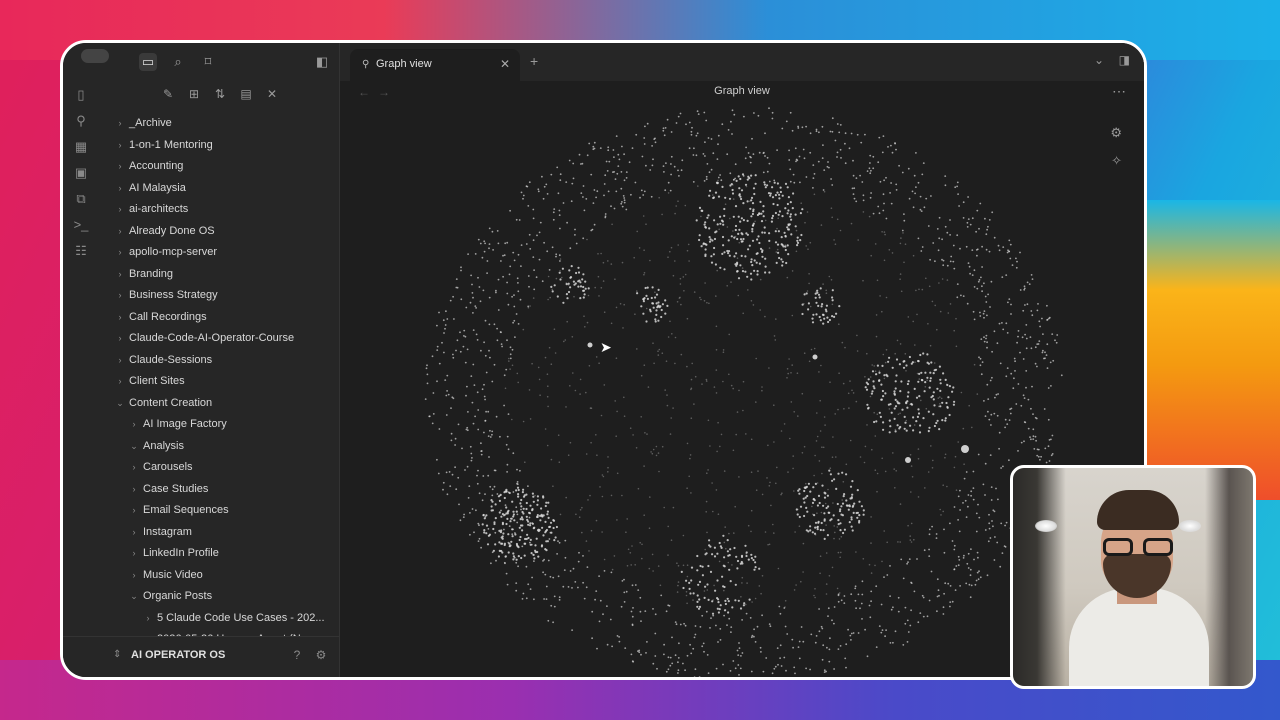 This screenshot has width=1280, height=720. I want to click on tree-item: ⌄ Organic Posts, so click(219, 597).